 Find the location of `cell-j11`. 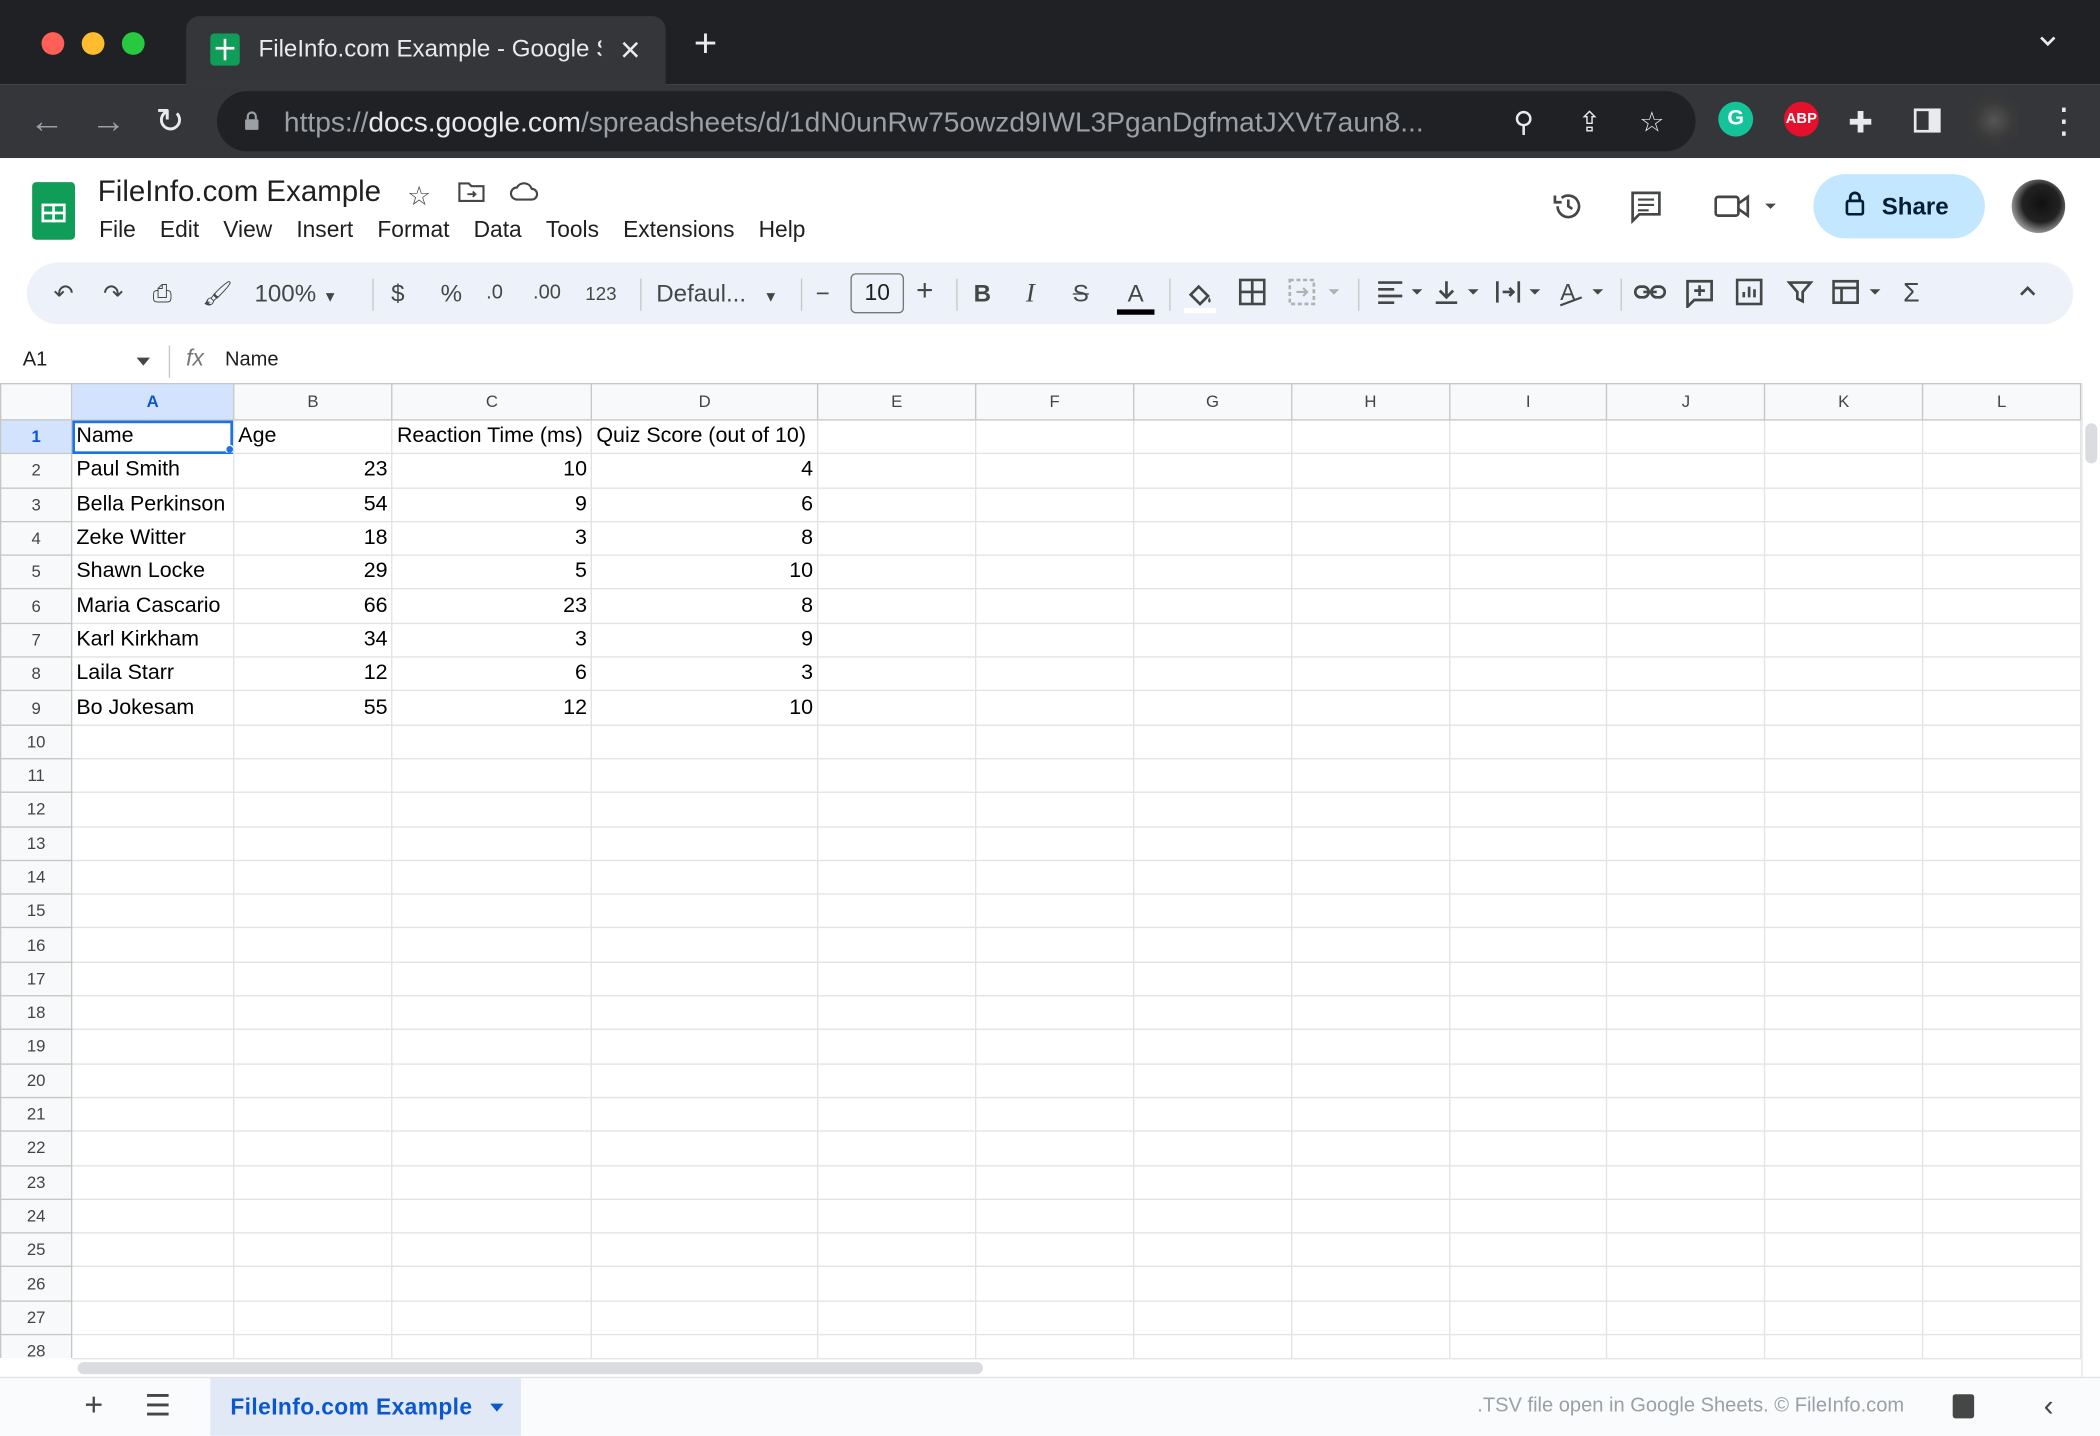

cell-j11 is located at coordinates (1686, 775).